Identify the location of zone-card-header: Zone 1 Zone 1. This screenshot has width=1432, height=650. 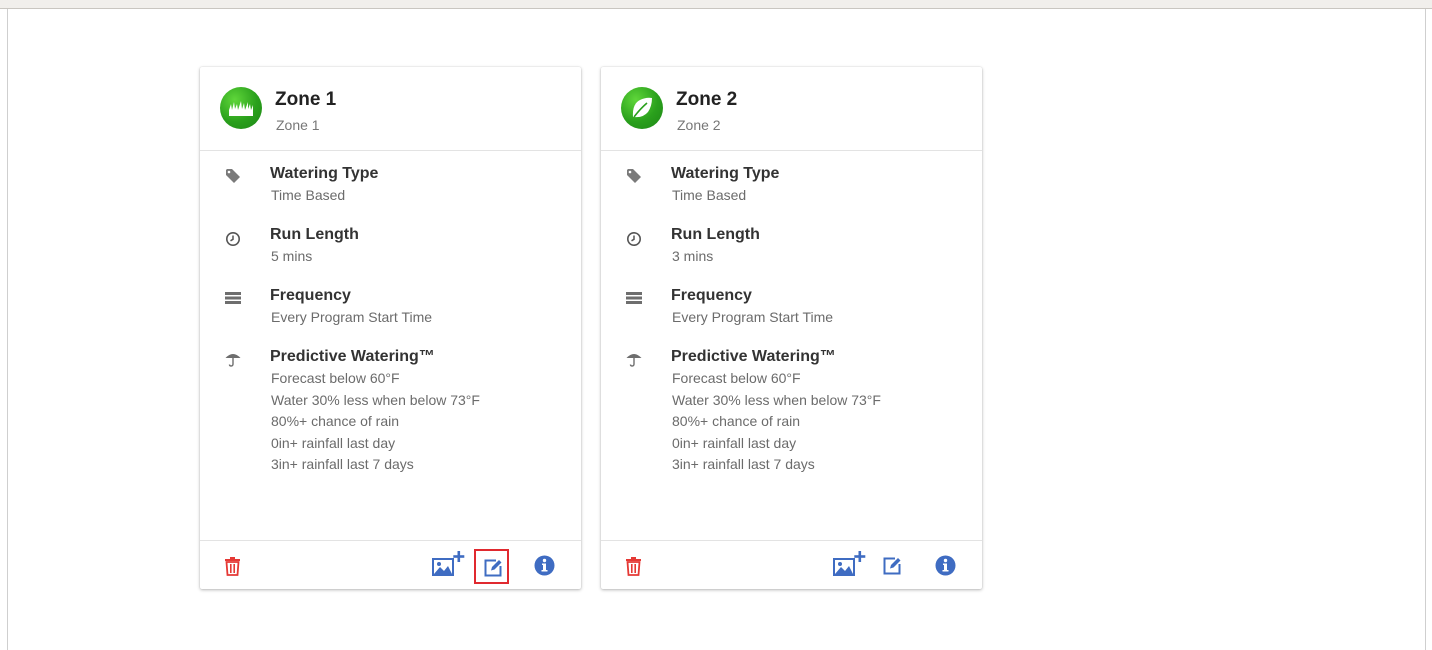
(390, 109).